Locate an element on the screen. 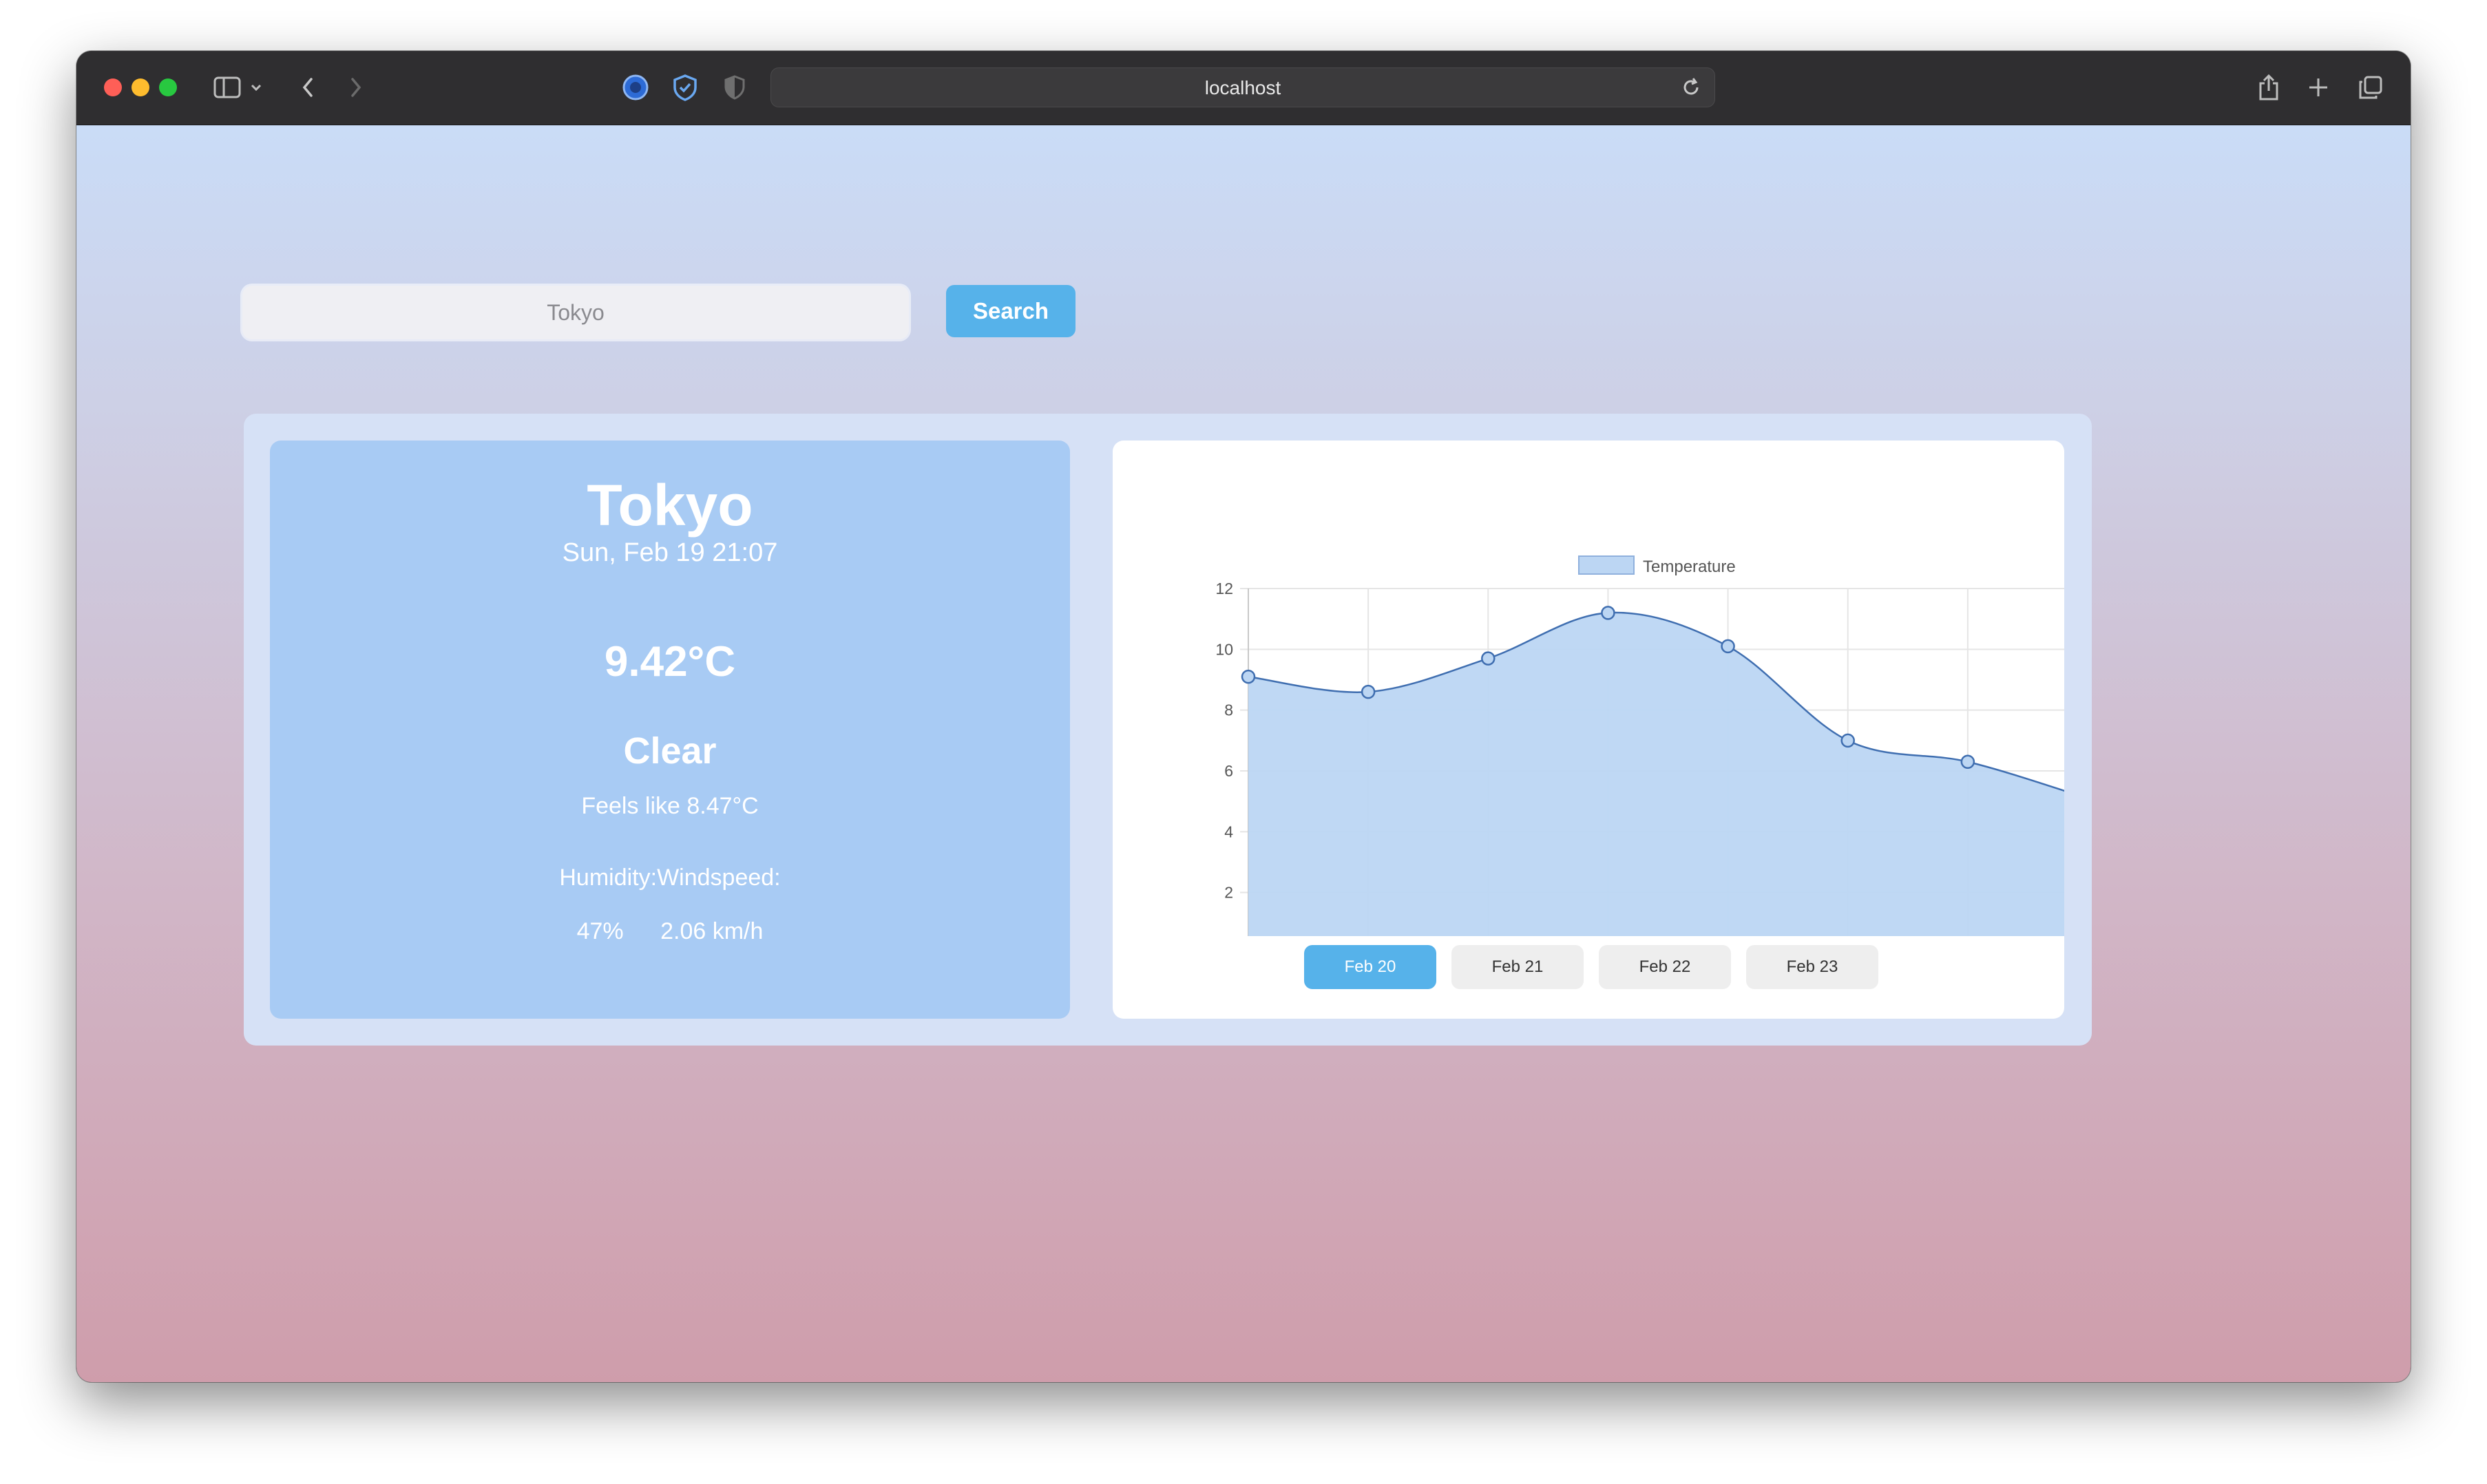  shield-half-icon is located at coordinates (734, 87).